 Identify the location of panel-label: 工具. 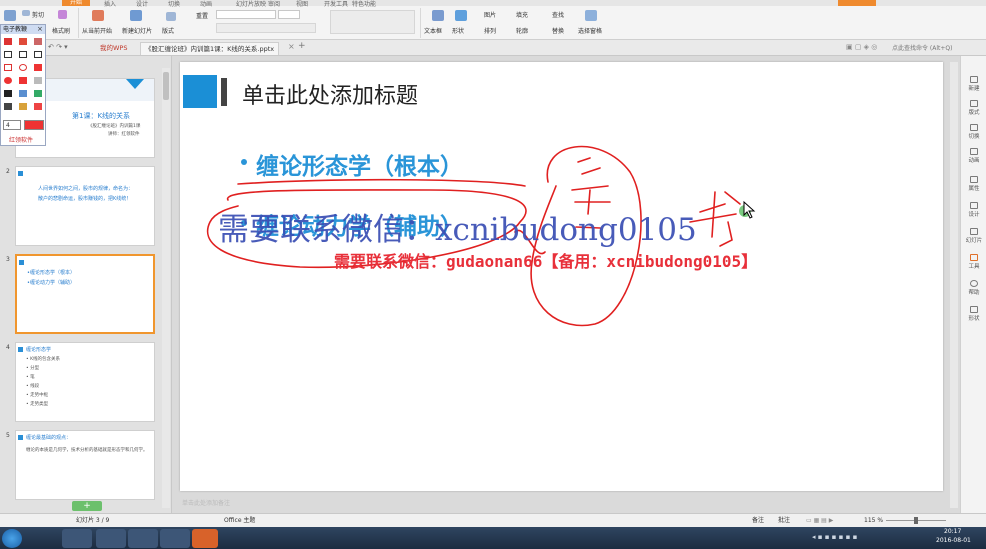
(974, 267).